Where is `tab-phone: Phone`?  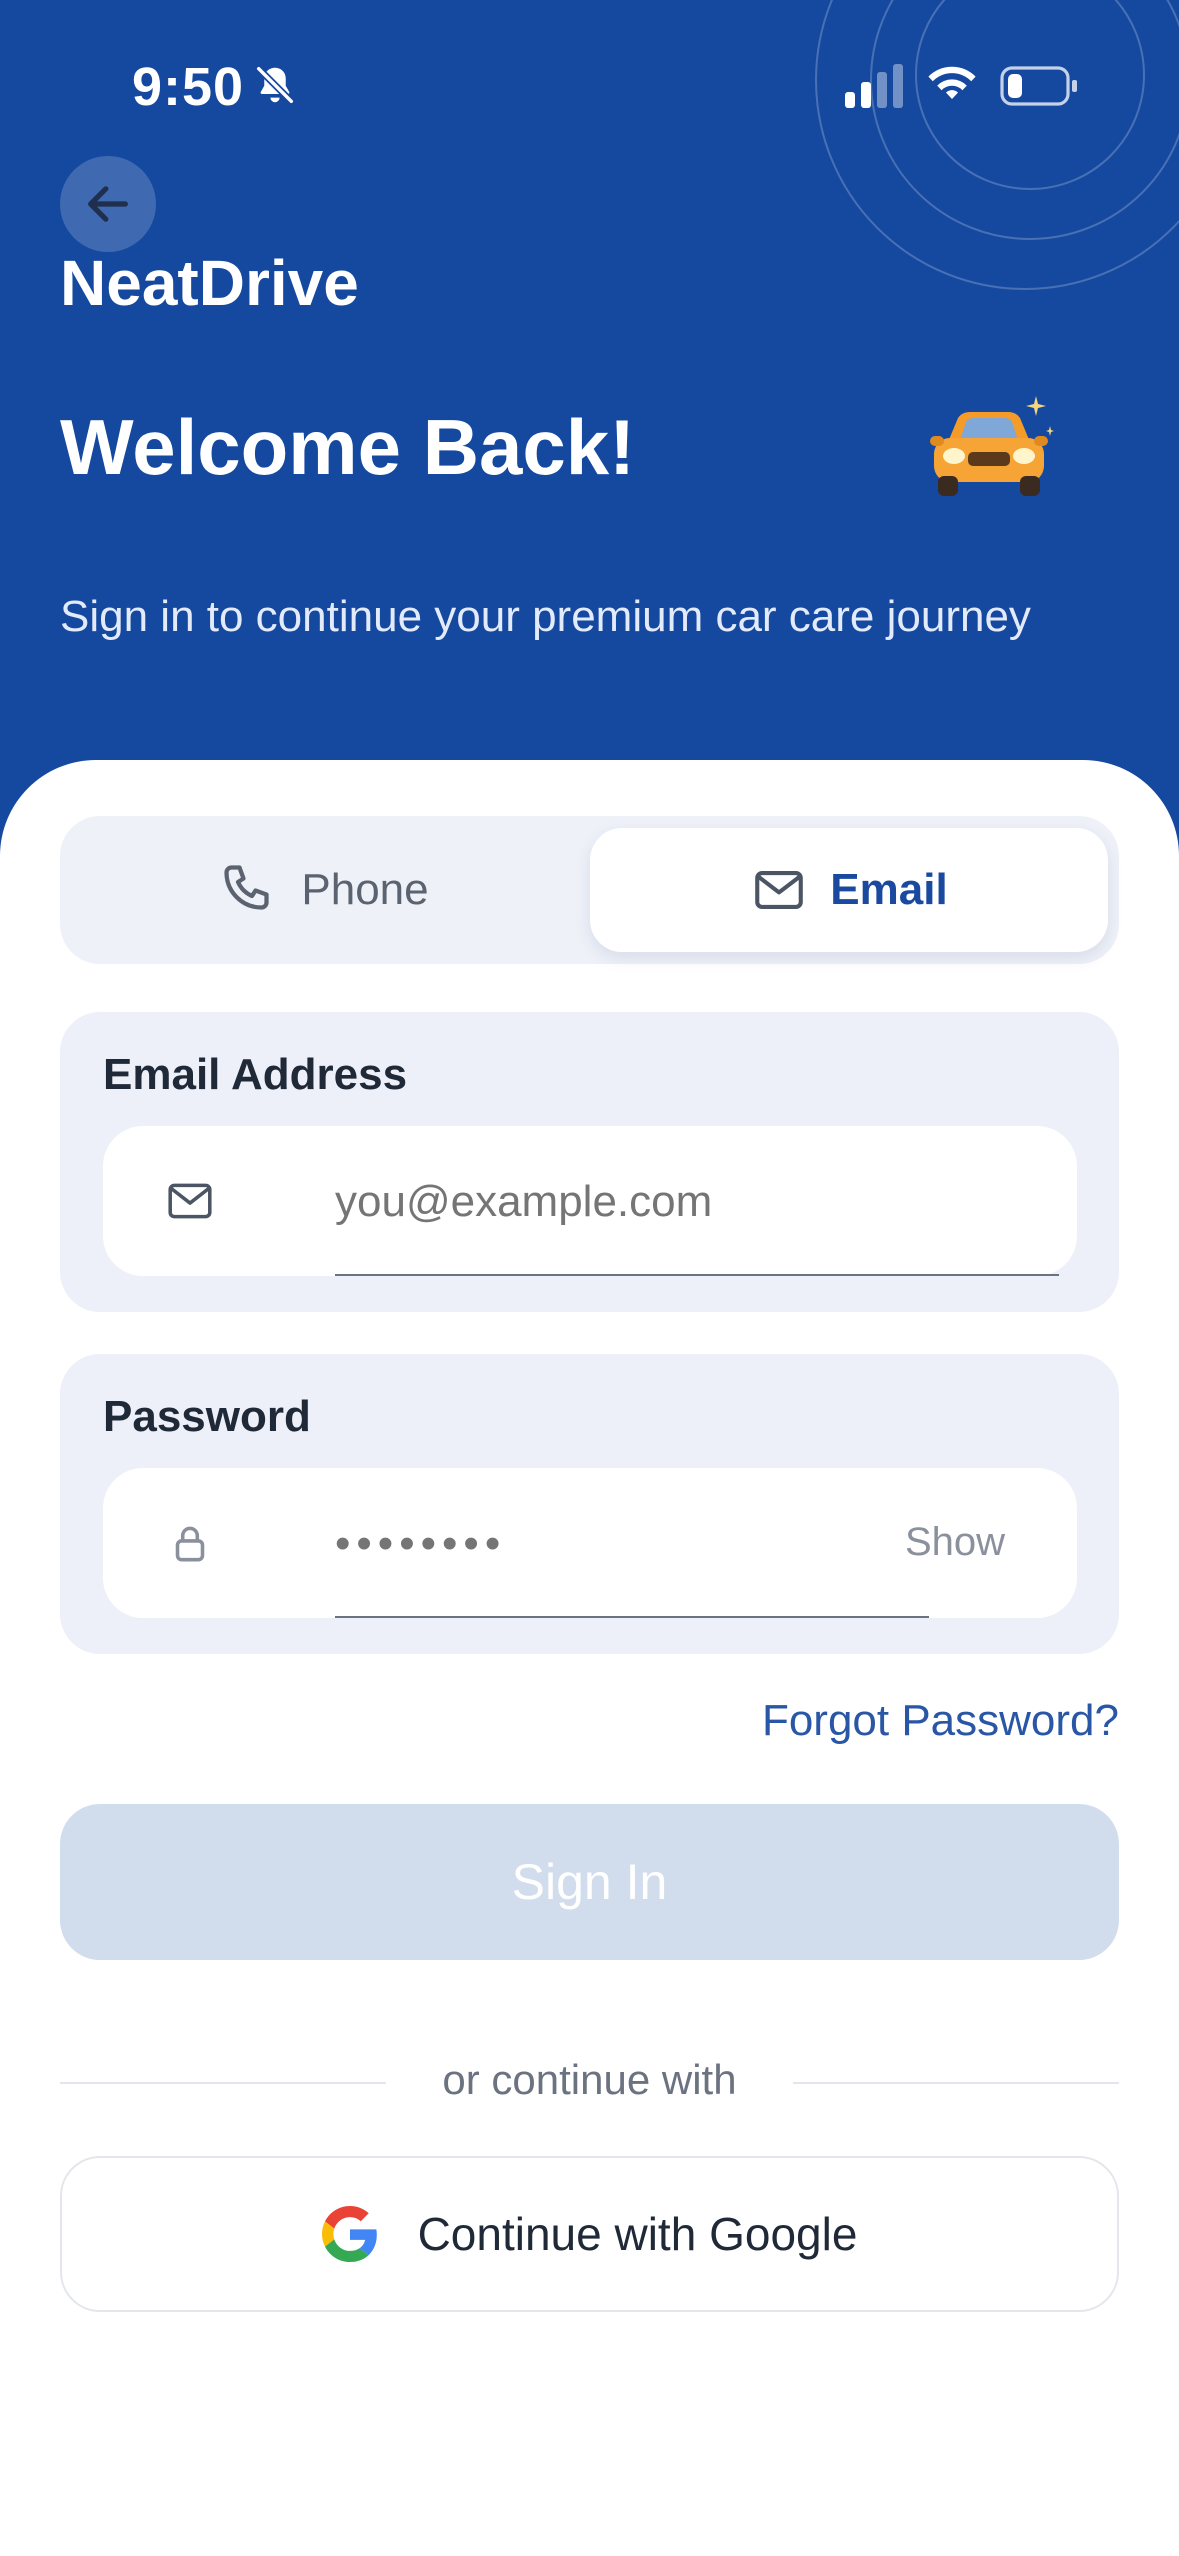
tab-phone: Phone is located at coordinates (324, 890).